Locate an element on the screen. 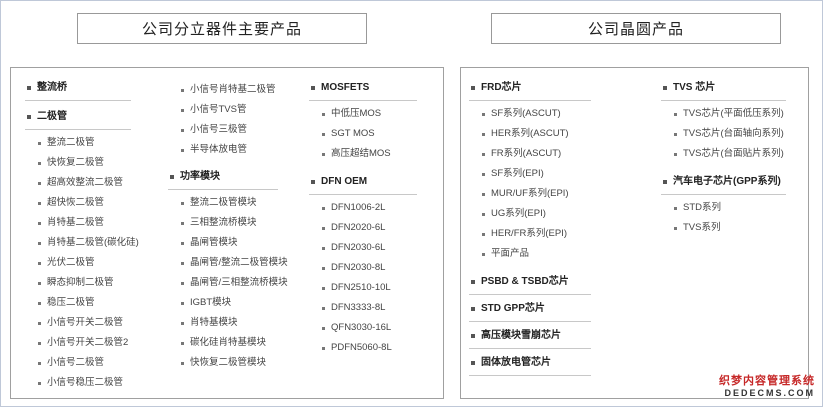 Image resolution: width=823 pixels, height=407 pixels. list-item: TVS芯片(台面轴向系列) is located at coordinates (734, 134).